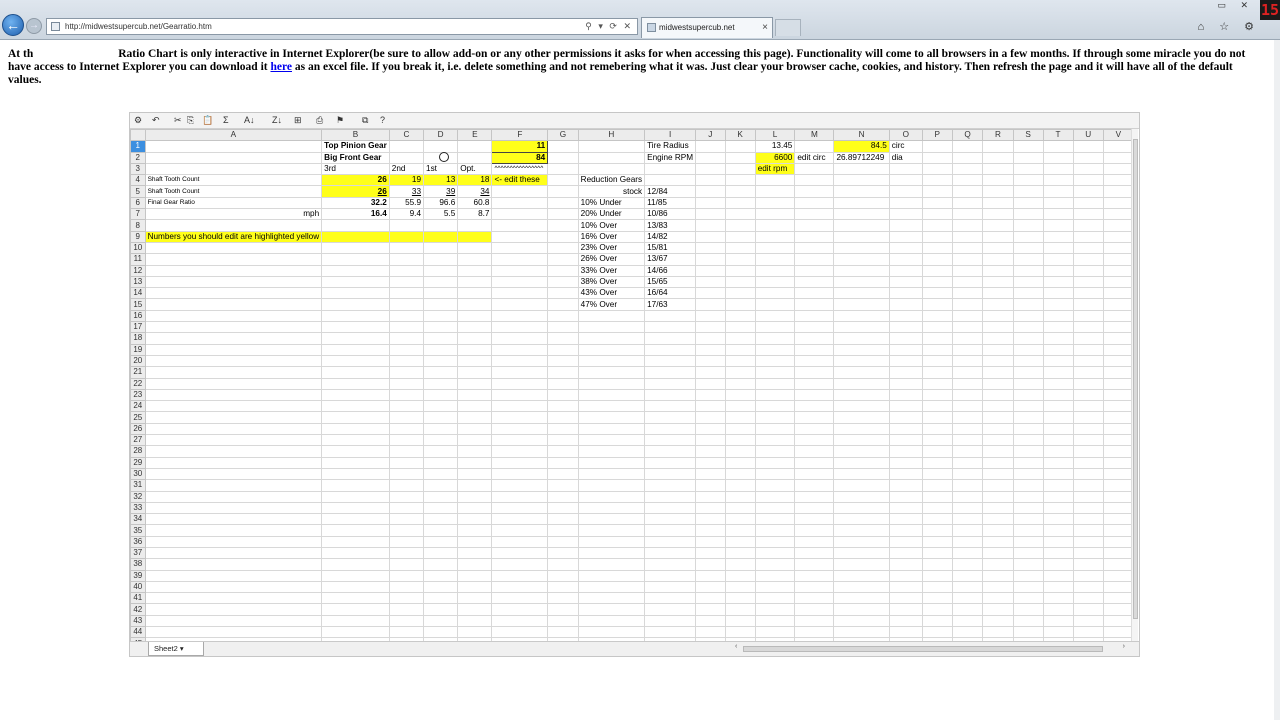 The width and height of the screenshot is (1280, 720). What do you see at coordinates (1028, 462) in the screenshot?
I see `cell-s29` at bounding box center [1028, 462].